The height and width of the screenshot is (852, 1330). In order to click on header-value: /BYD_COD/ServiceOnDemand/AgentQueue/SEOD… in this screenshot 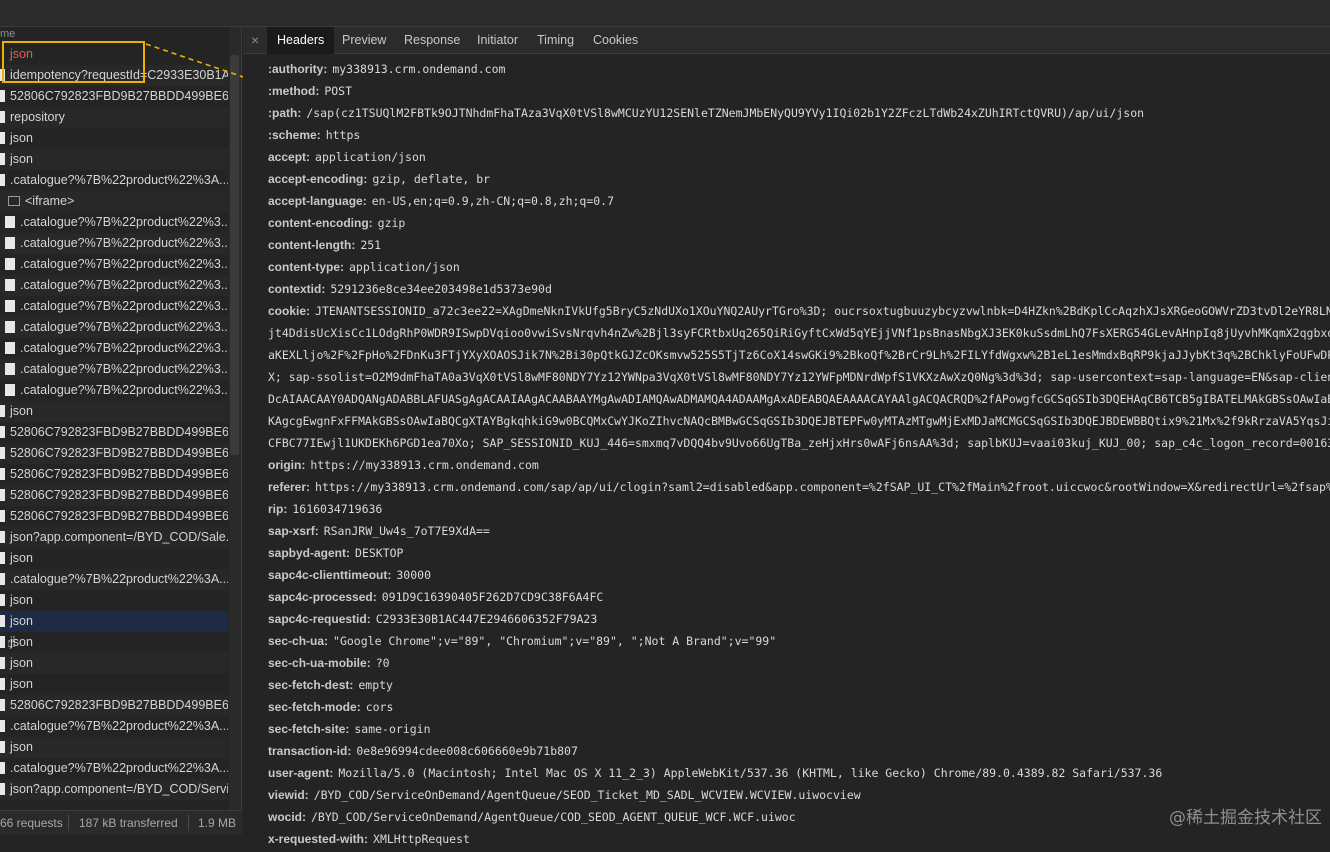, I will do `click(587, 795)`.